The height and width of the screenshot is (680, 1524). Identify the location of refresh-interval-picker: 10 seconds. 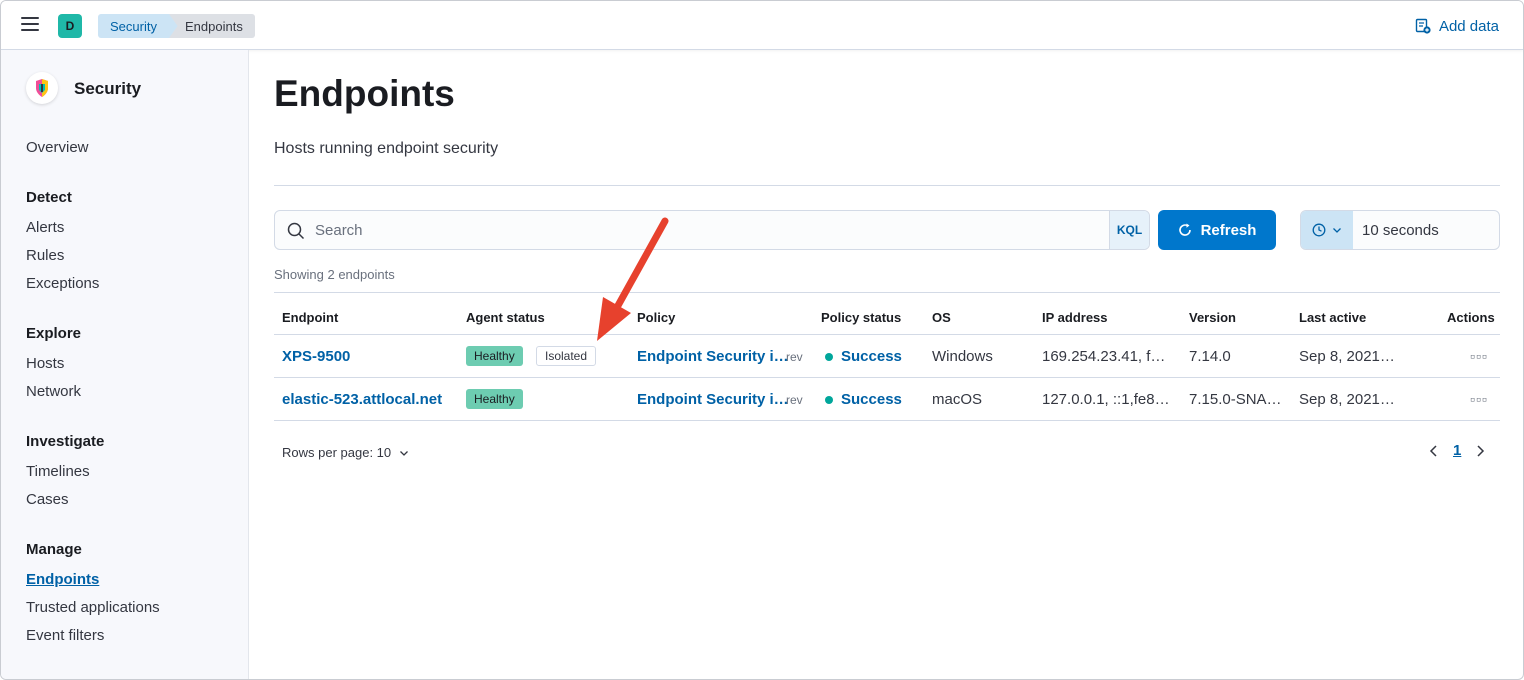
(1400, 230).